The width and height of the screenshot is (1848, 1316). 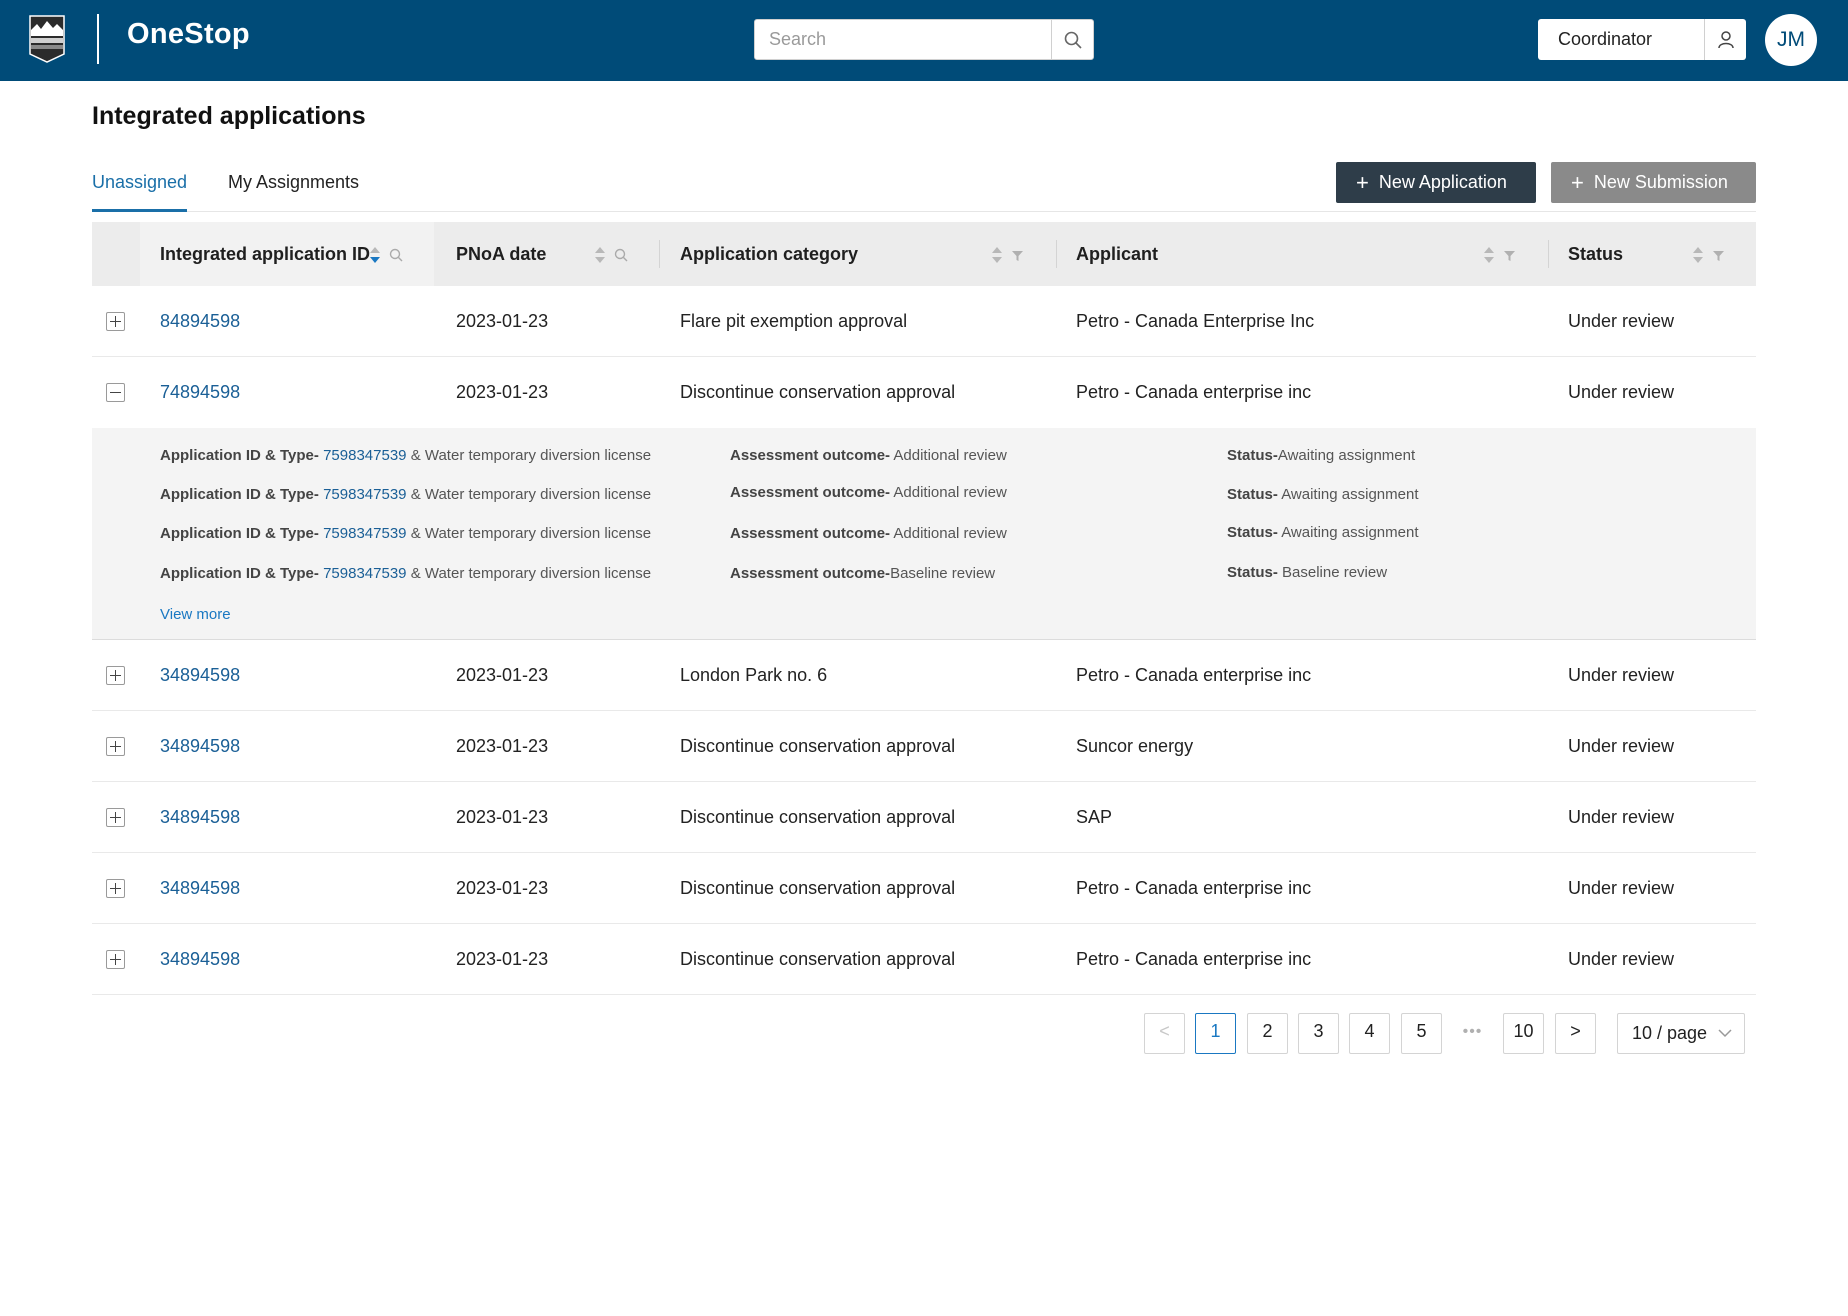 I want to click on new-submission-button: + New Submission, so click(x=1653, y=182).